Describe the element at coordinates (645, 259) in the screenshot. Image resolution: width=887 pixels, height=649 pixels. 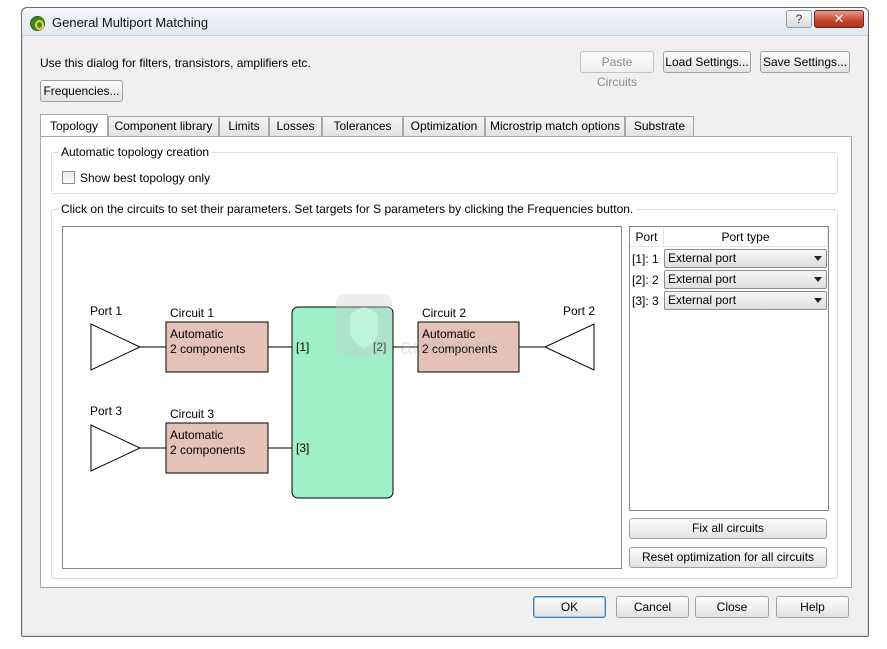
I see `port-row-1-label: [1]: 1` at that location.